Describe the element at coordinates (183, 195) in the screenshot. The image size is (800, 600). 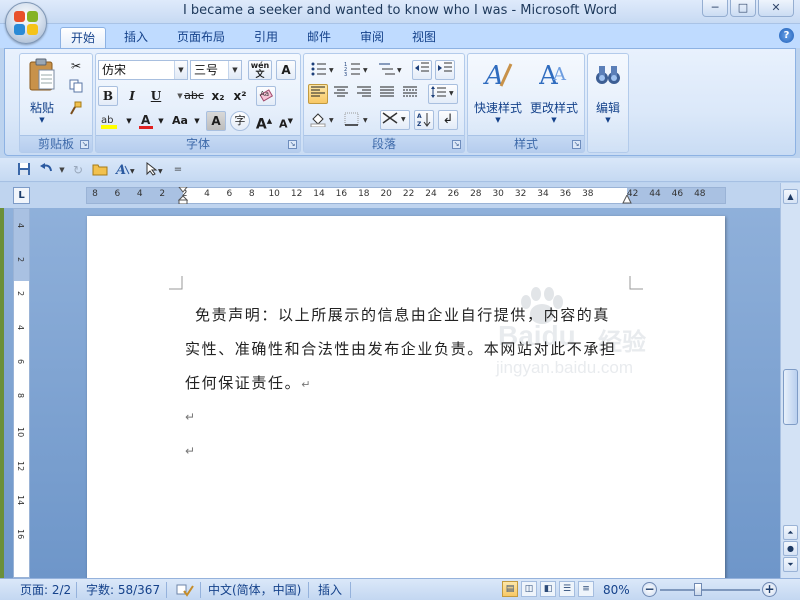
I see `indent-marker-icon` at that location.